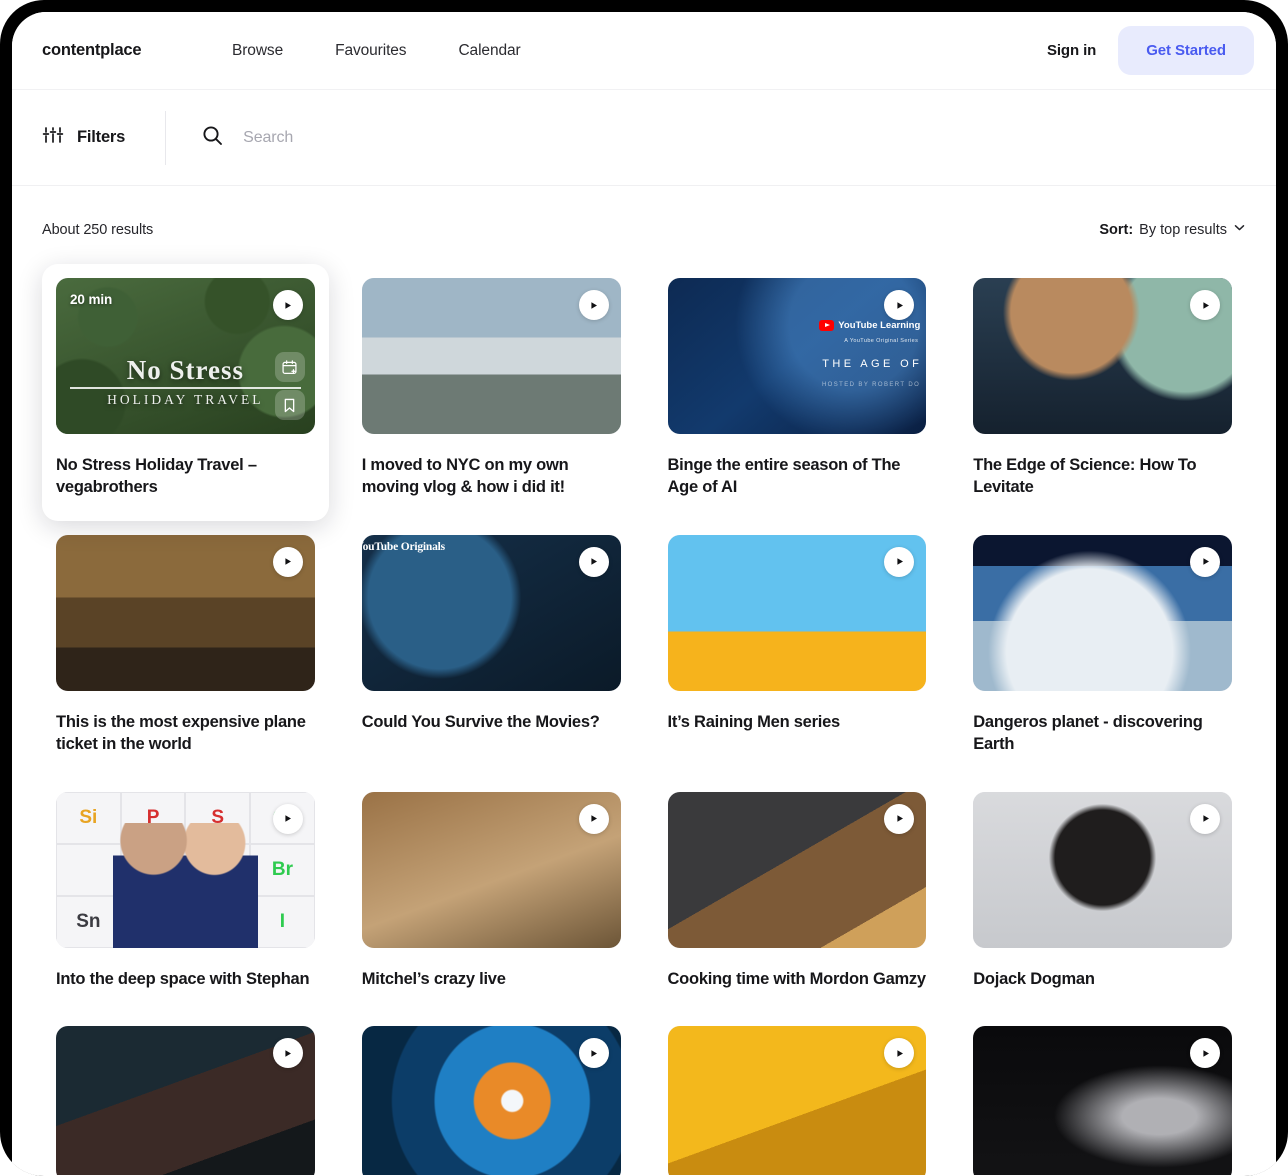  I want to click on search-group, so click(721, 138).